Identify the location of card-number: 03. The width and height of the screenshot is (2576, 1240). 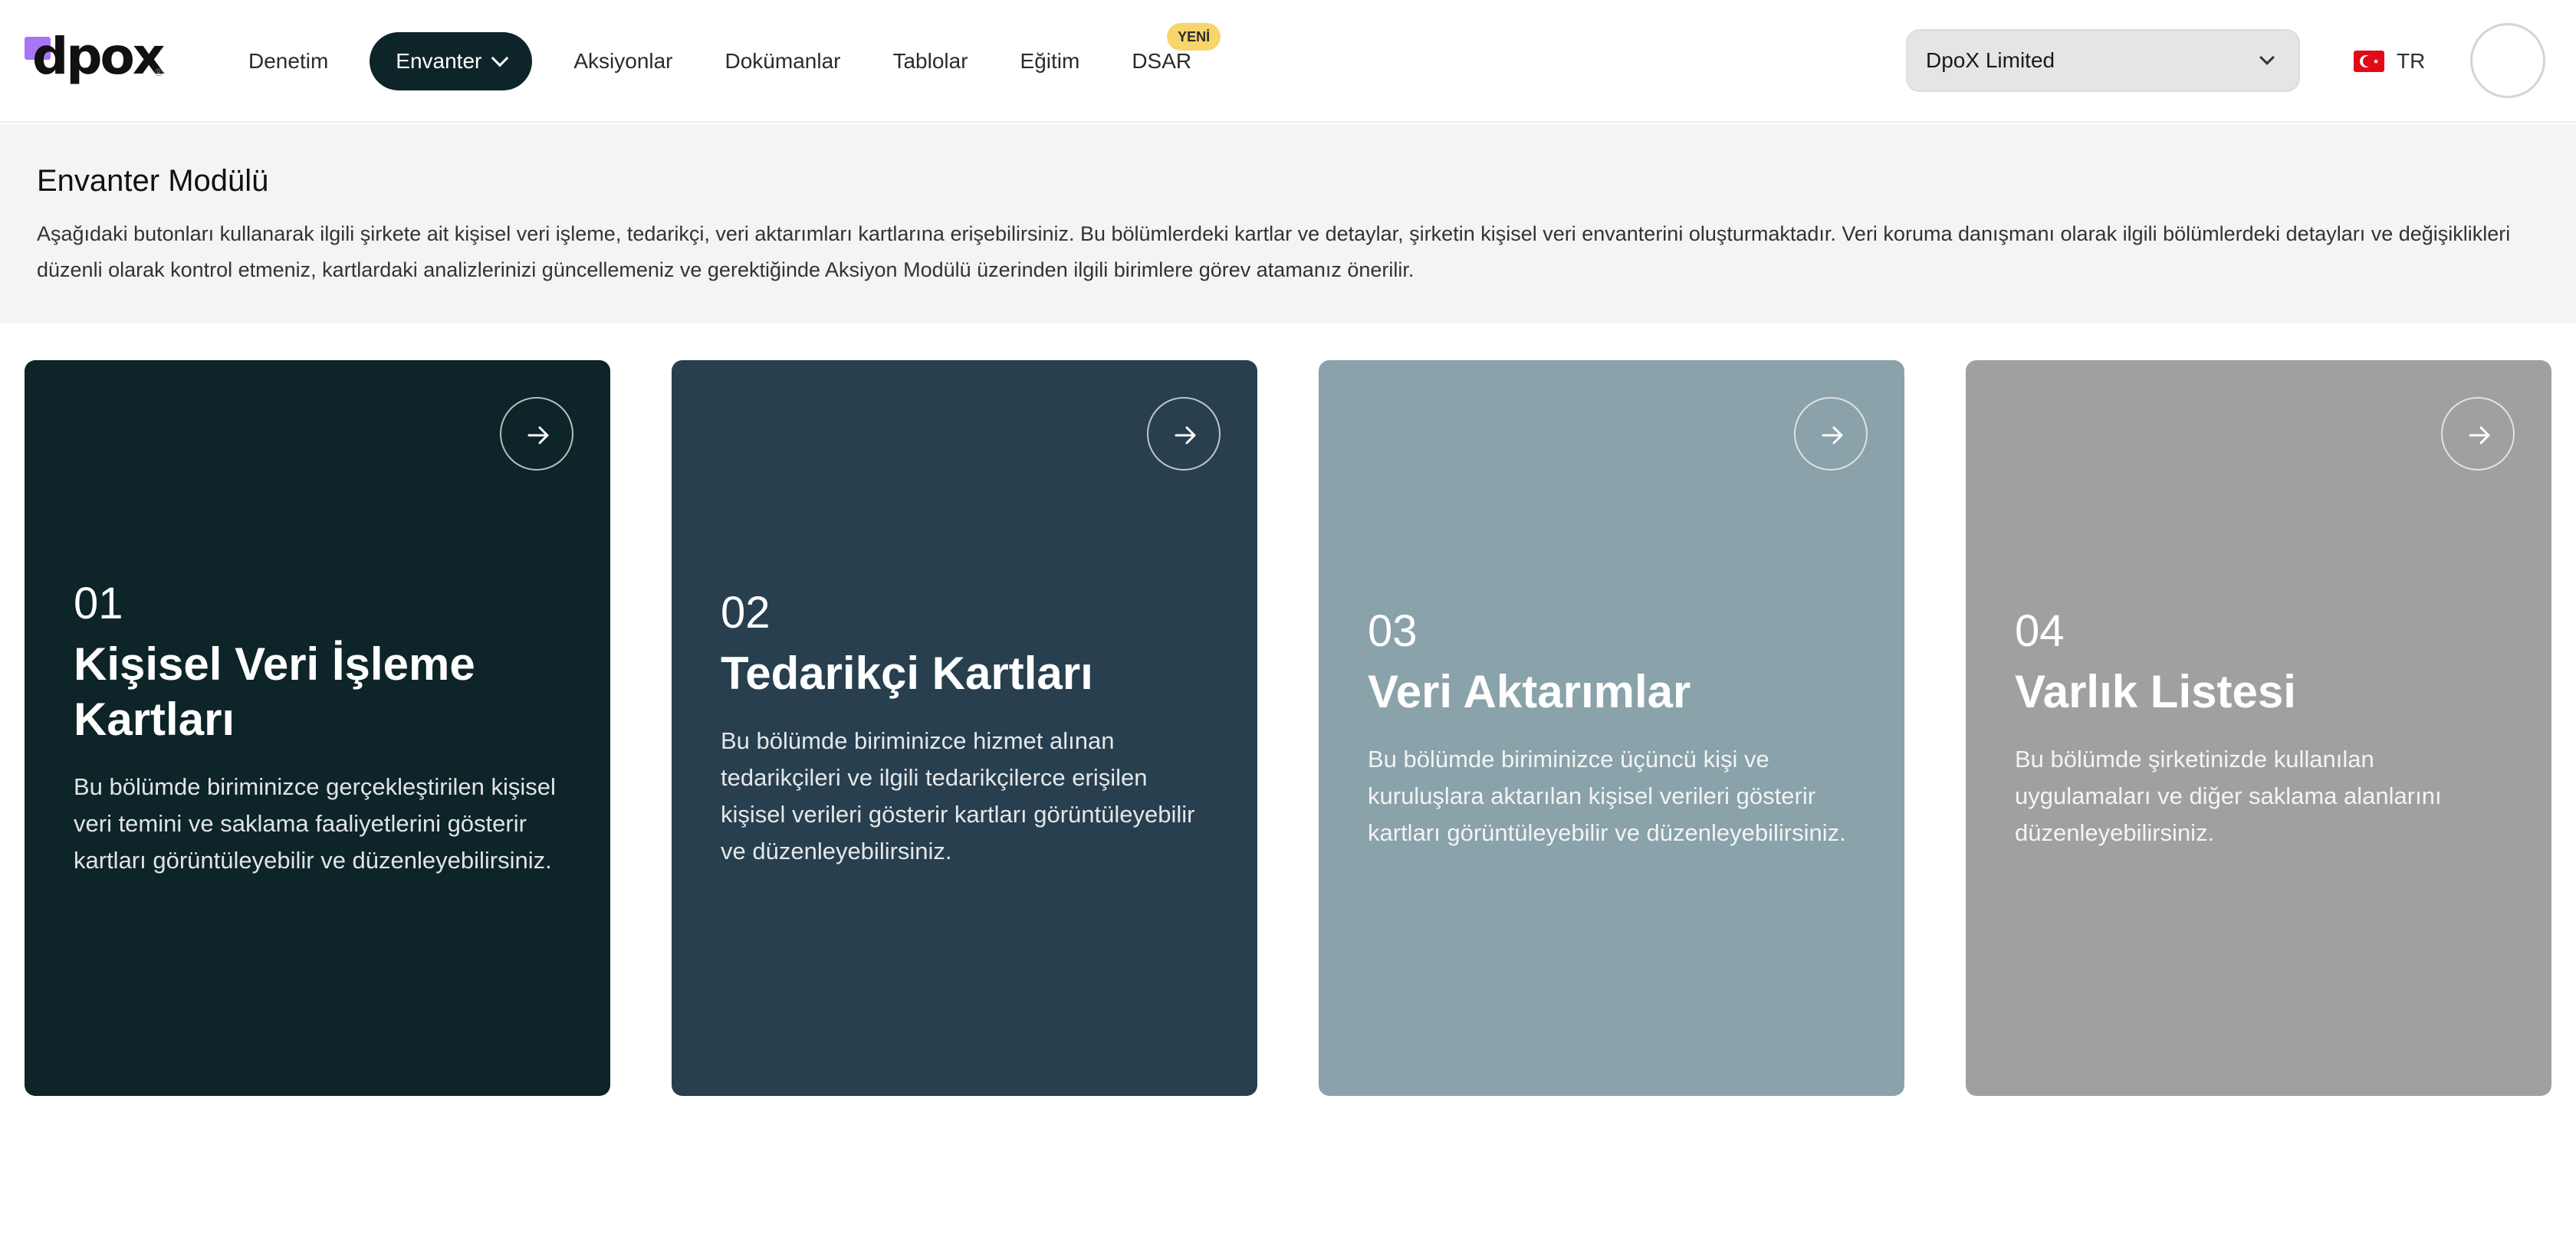
(1393, 631).